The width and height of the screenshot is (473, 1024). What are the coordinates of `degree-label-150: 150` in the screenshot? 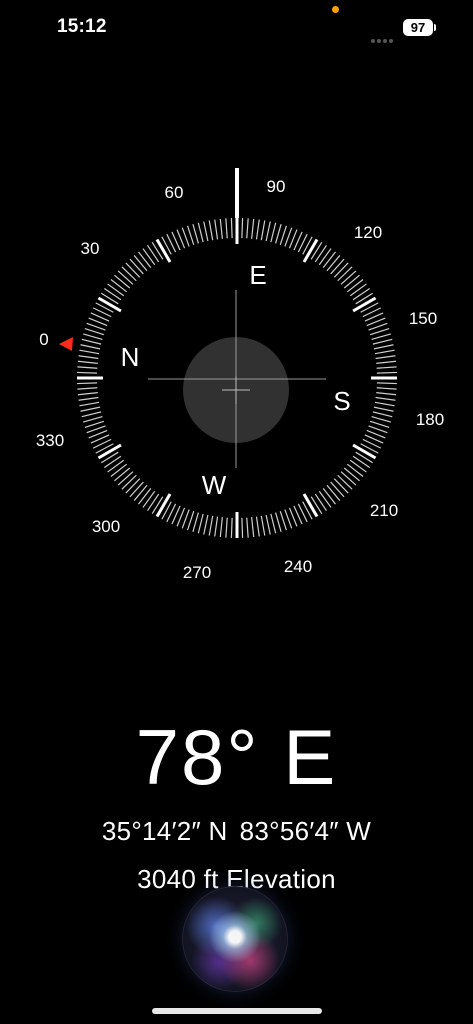 It's located at (423, 318).